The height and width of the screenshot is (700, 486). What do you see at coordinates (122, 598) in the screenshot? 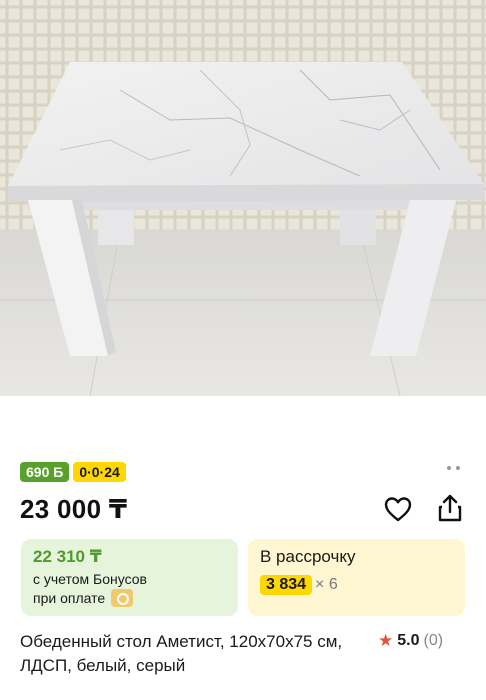
I see `kaspi-icon` at bounding box center [122, 598].